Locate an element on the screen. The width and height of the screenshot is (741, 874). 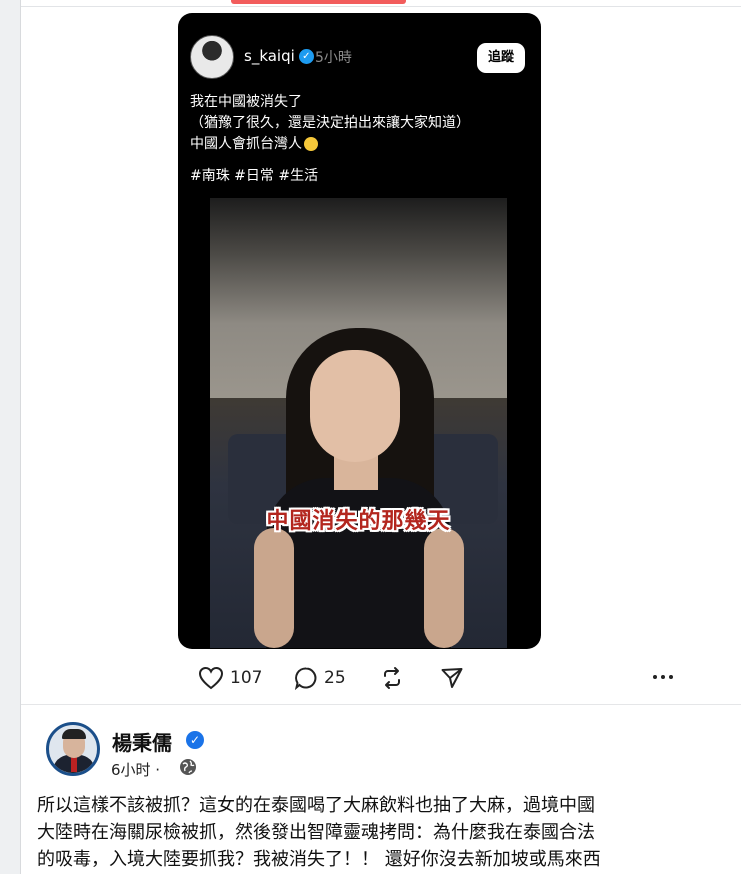
video-caption: 中國消失的那幾天 is located at coordinates (358, 521).